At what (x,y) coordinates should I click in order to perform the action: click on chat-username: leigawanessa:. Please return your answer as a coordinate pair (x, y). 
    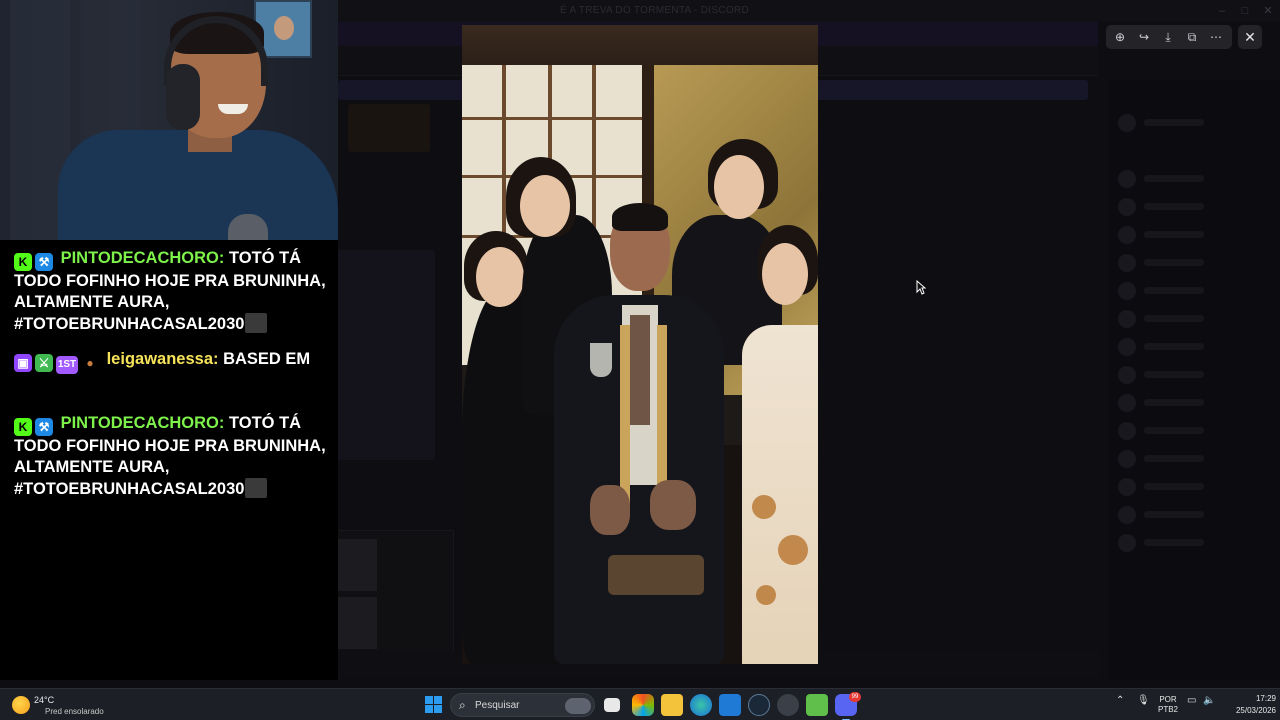
    Looking at the image, I should click on (162, 359).